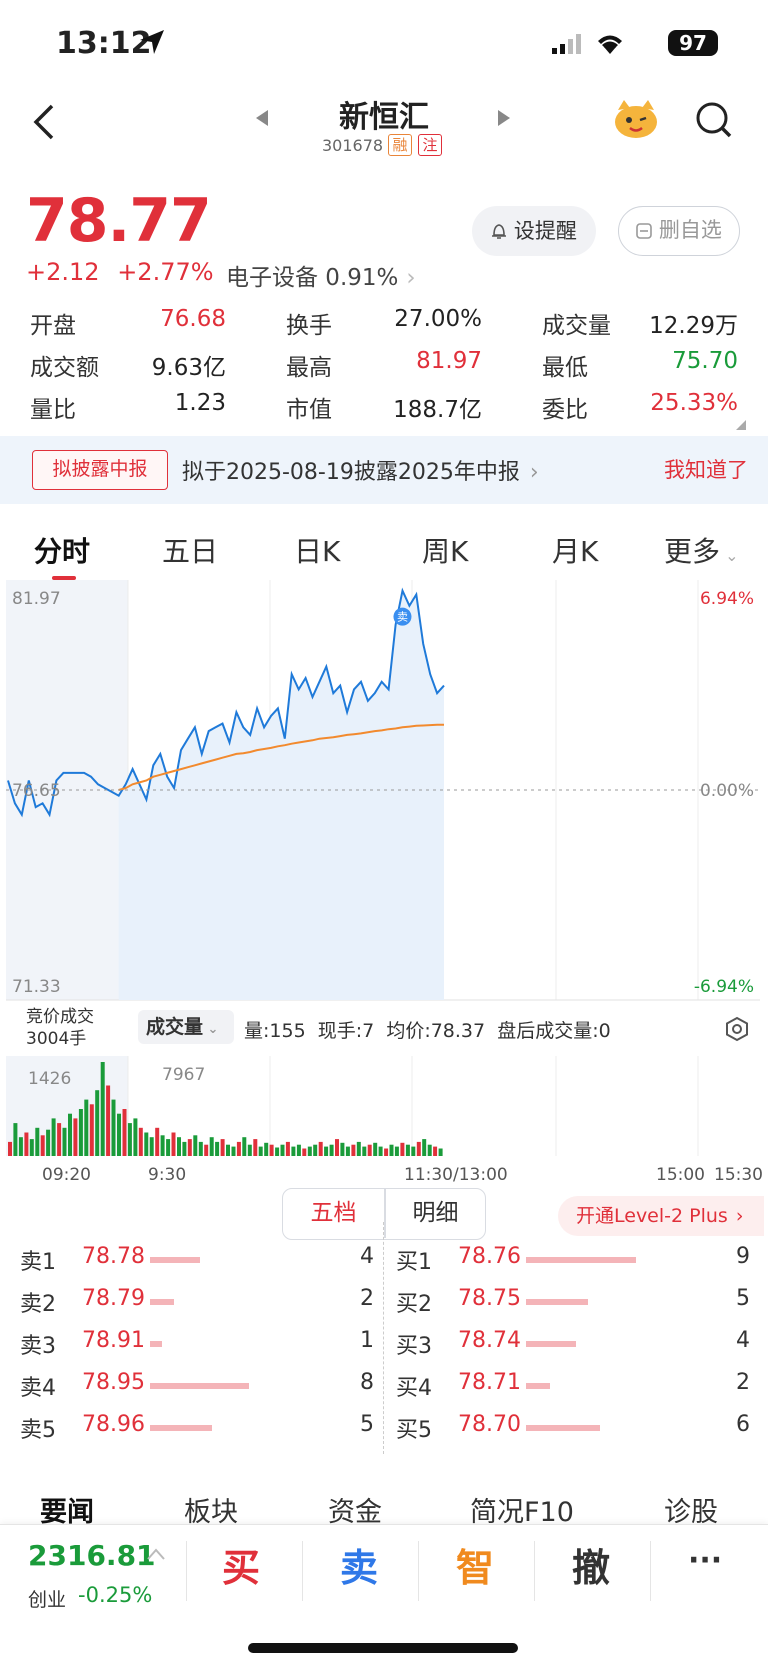 The width and height of the screenshot is (768, 1662). What do you see at coordinates (575, 550) in the screenshot?
I see `tab-monthly-k: 月K` at bounding box center [575, 550].